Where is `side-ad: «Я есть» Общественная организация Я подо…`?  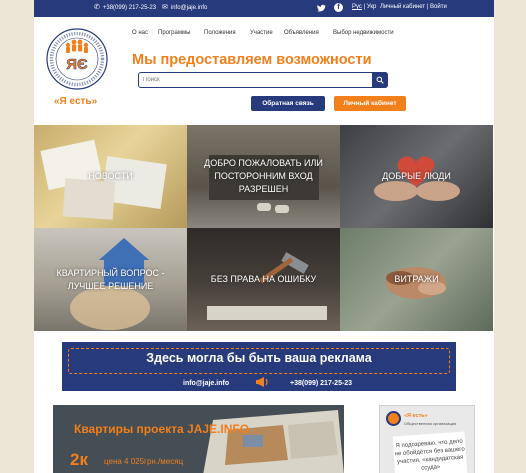 side-ad: «Я есть» Общественная организация Я подо… is located at coordinates (427, 439).